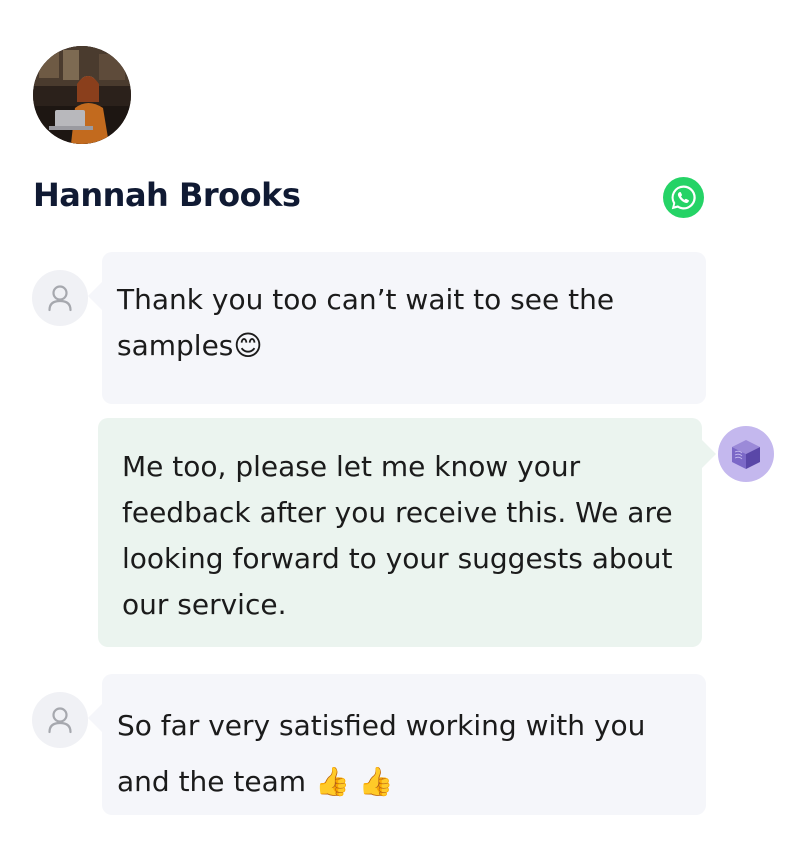  Describe the element at coordinates (248, 345) in the screenshot. I see `smile-emoji: 😊` at that location.